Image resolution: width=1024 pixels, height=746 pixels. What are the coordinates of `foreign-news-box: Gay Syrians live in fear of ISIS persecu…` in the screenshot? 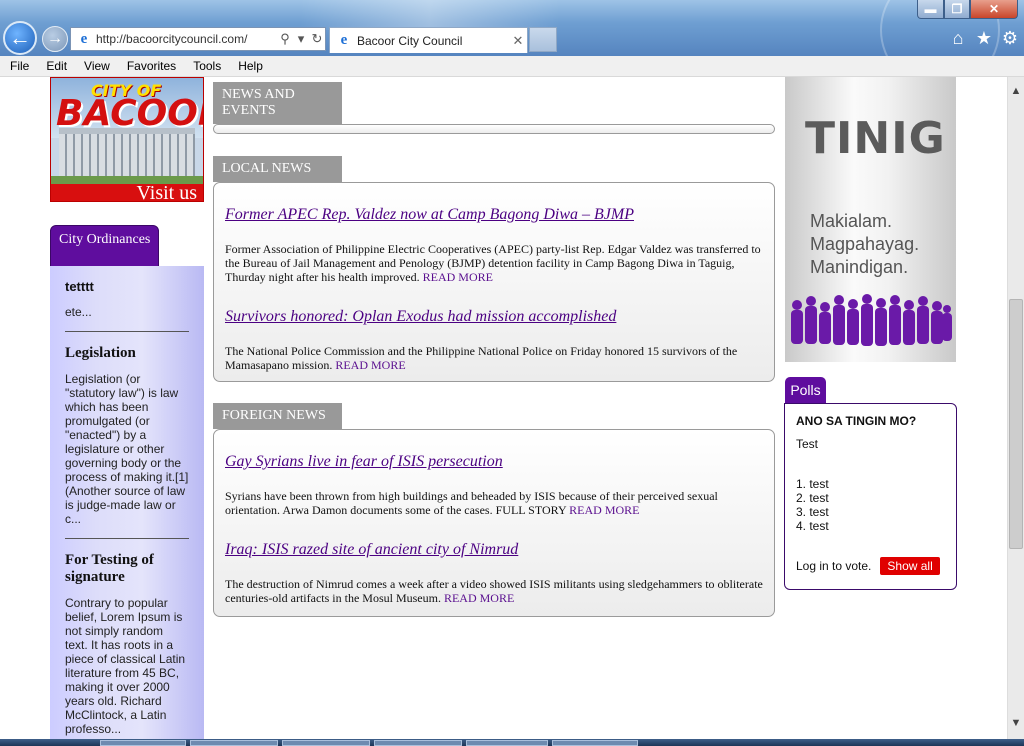 It's located at (494, 523).